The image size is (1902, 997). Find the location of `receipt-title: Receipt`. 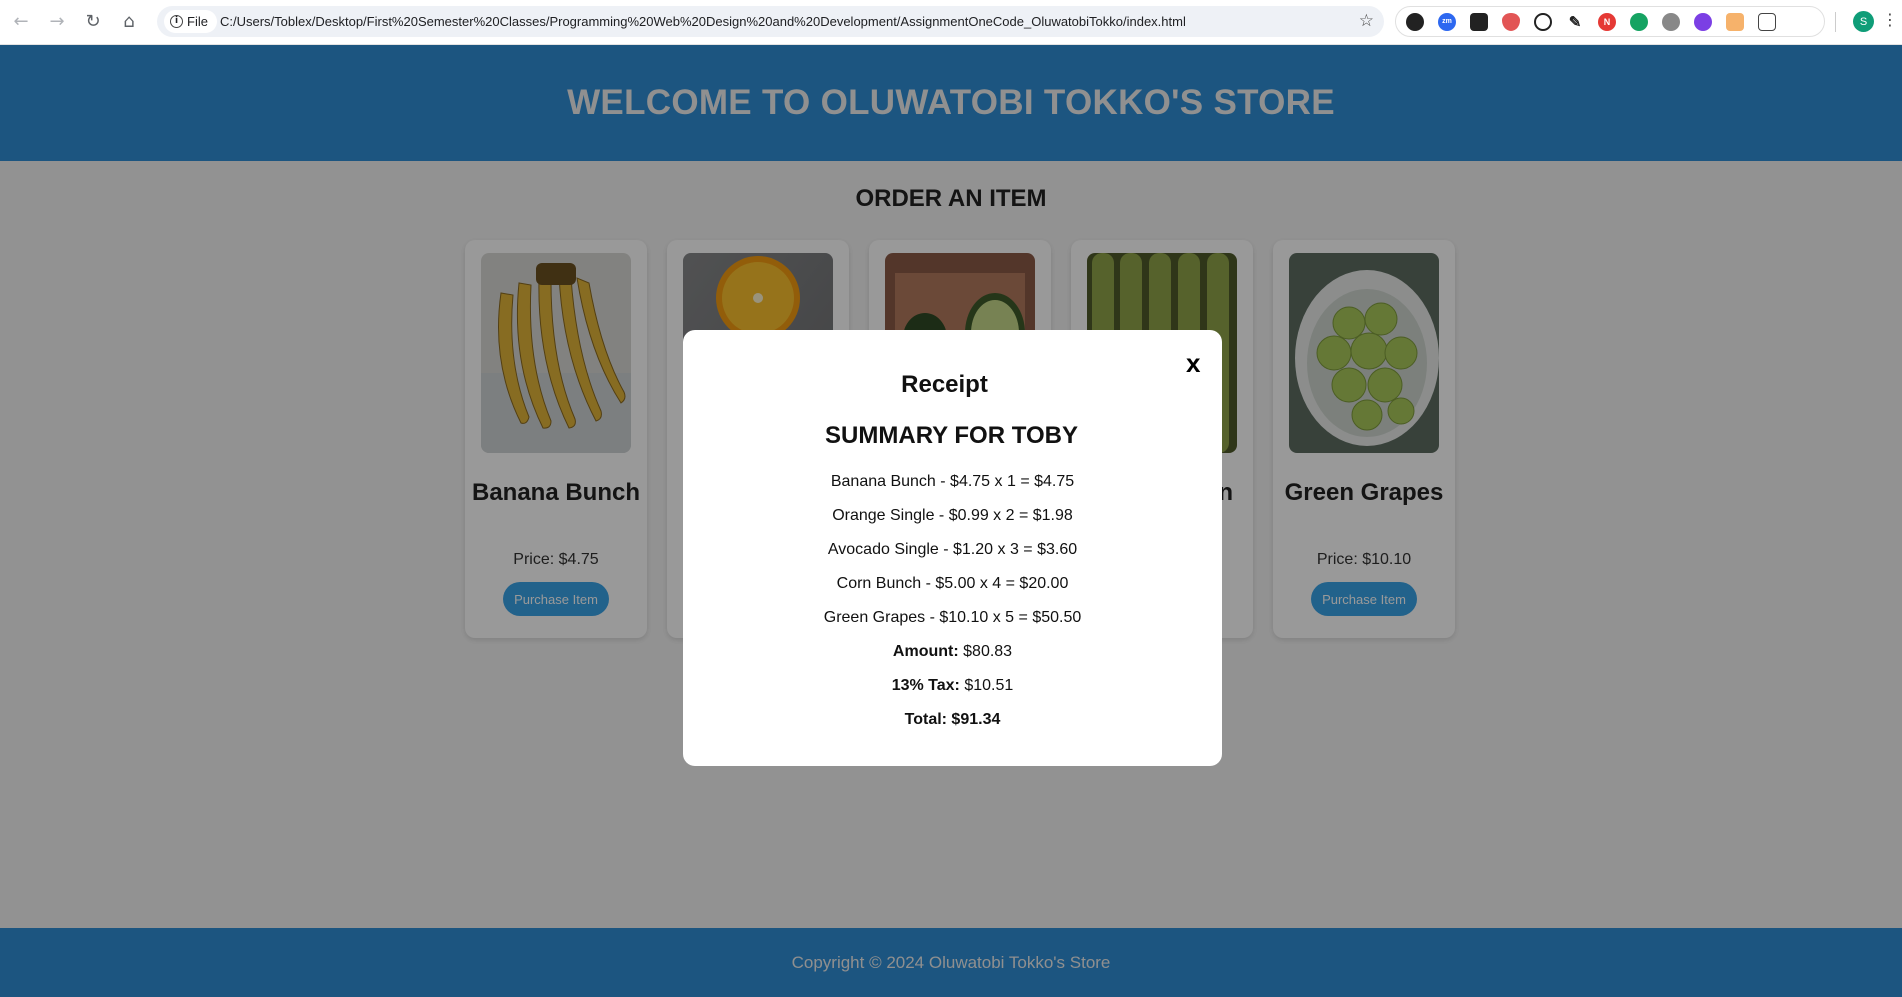

receipt-title: Receipt is located at coordinates (944, 384).